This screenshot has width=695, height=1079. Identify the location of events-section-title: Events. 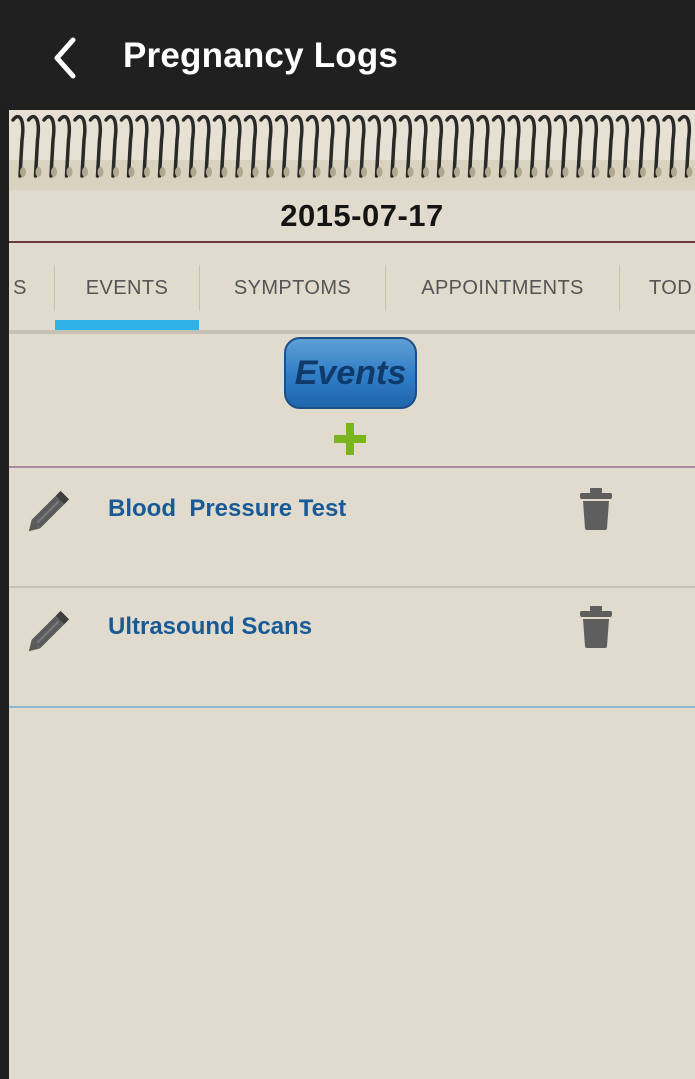
(350, 372).